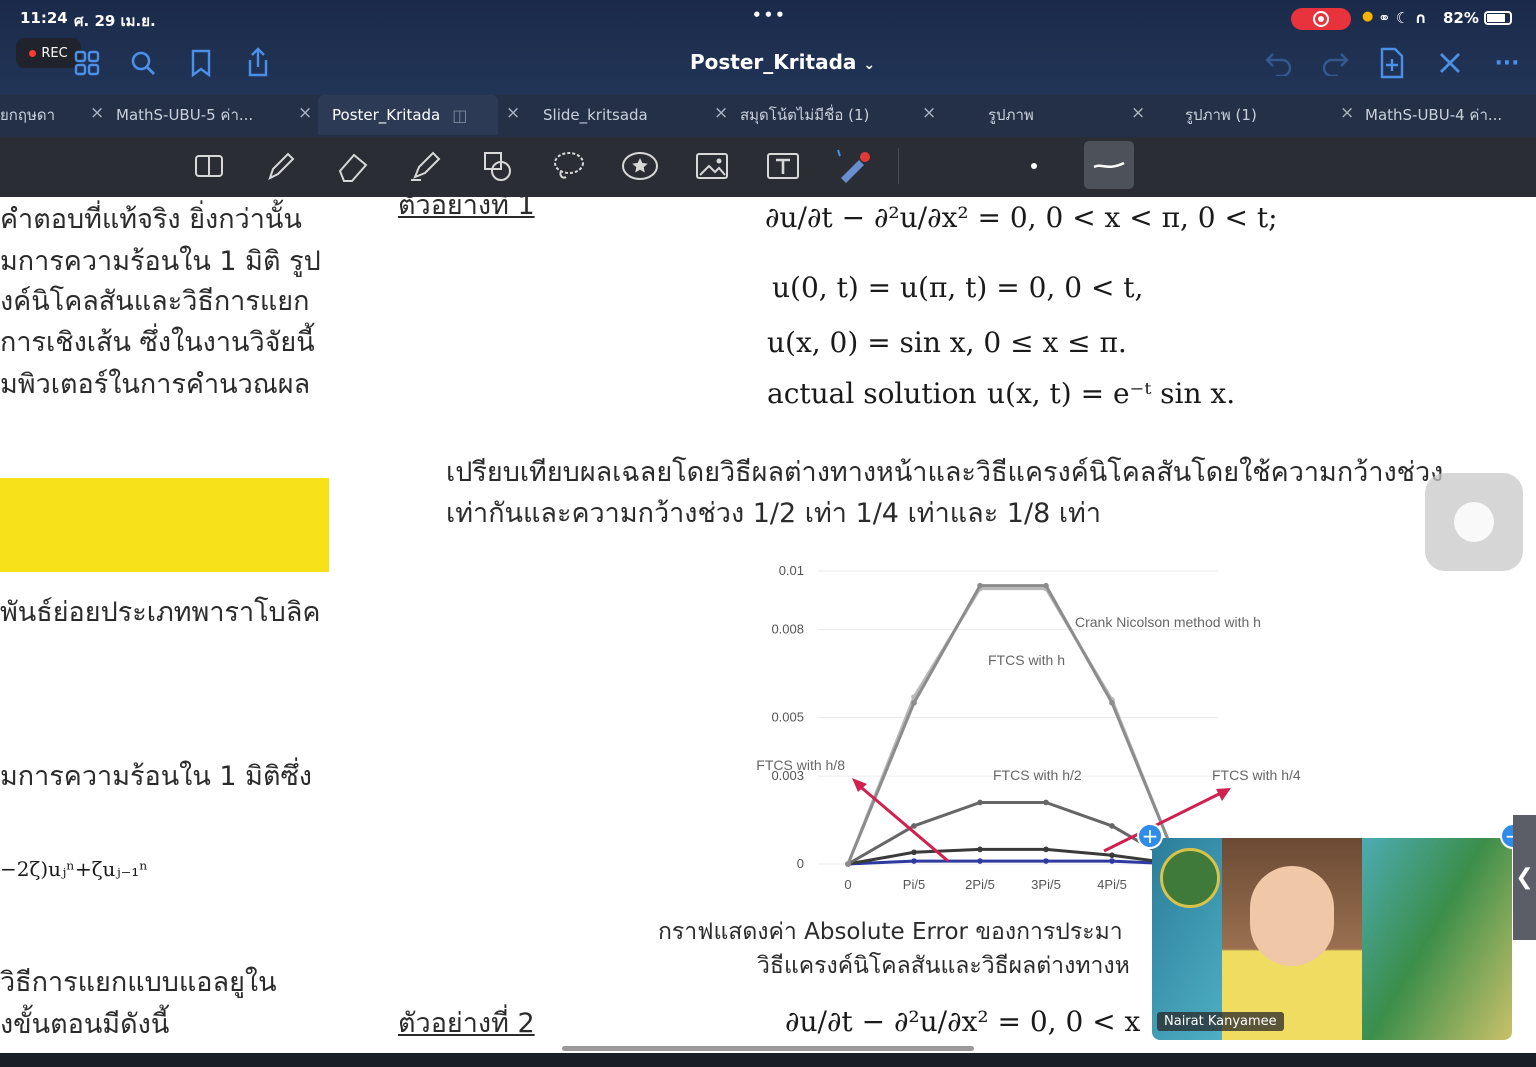 The height and width of the screenshot is (1067, 1536). What do you see at coordinates (1450, 63) in the screenshot?
I see `close-icon` at bounding box center [1450, 63].